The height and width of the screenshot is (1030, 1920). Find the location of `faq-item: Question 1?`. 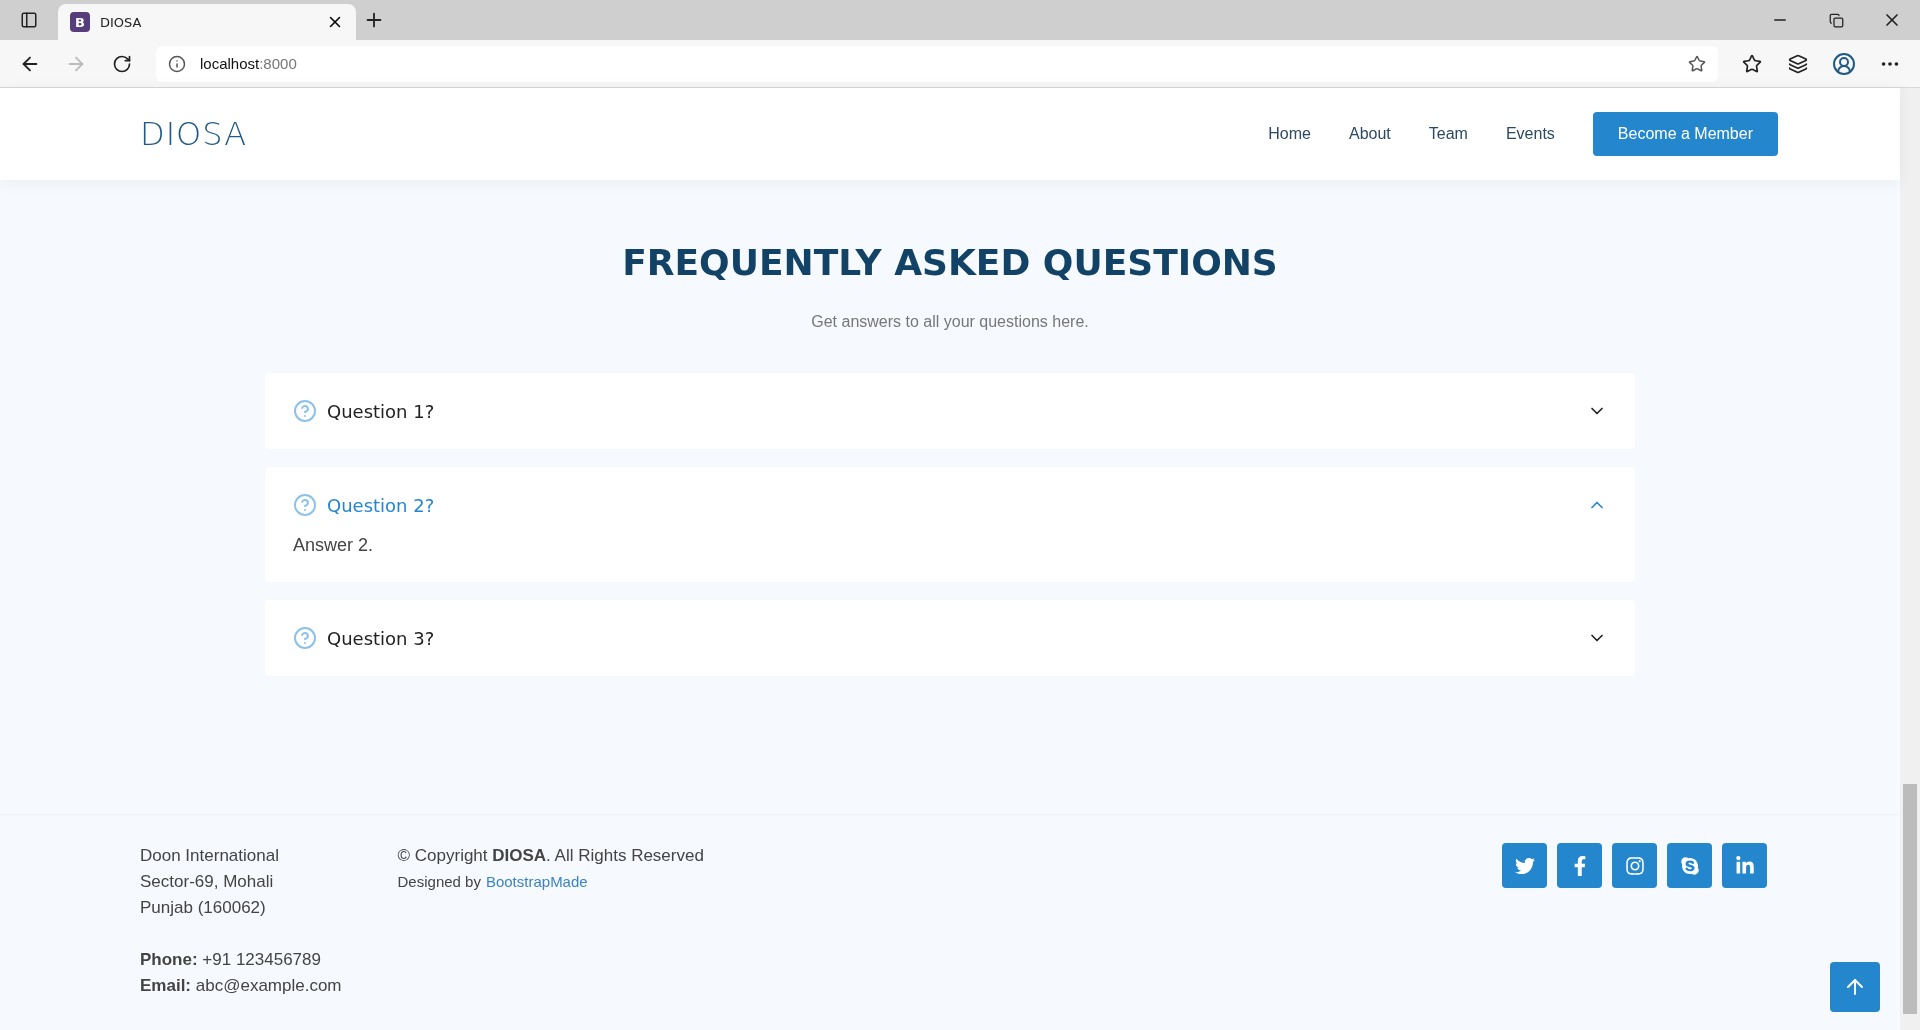

faq-item: Question 1? is located at coordinates (950, 411).